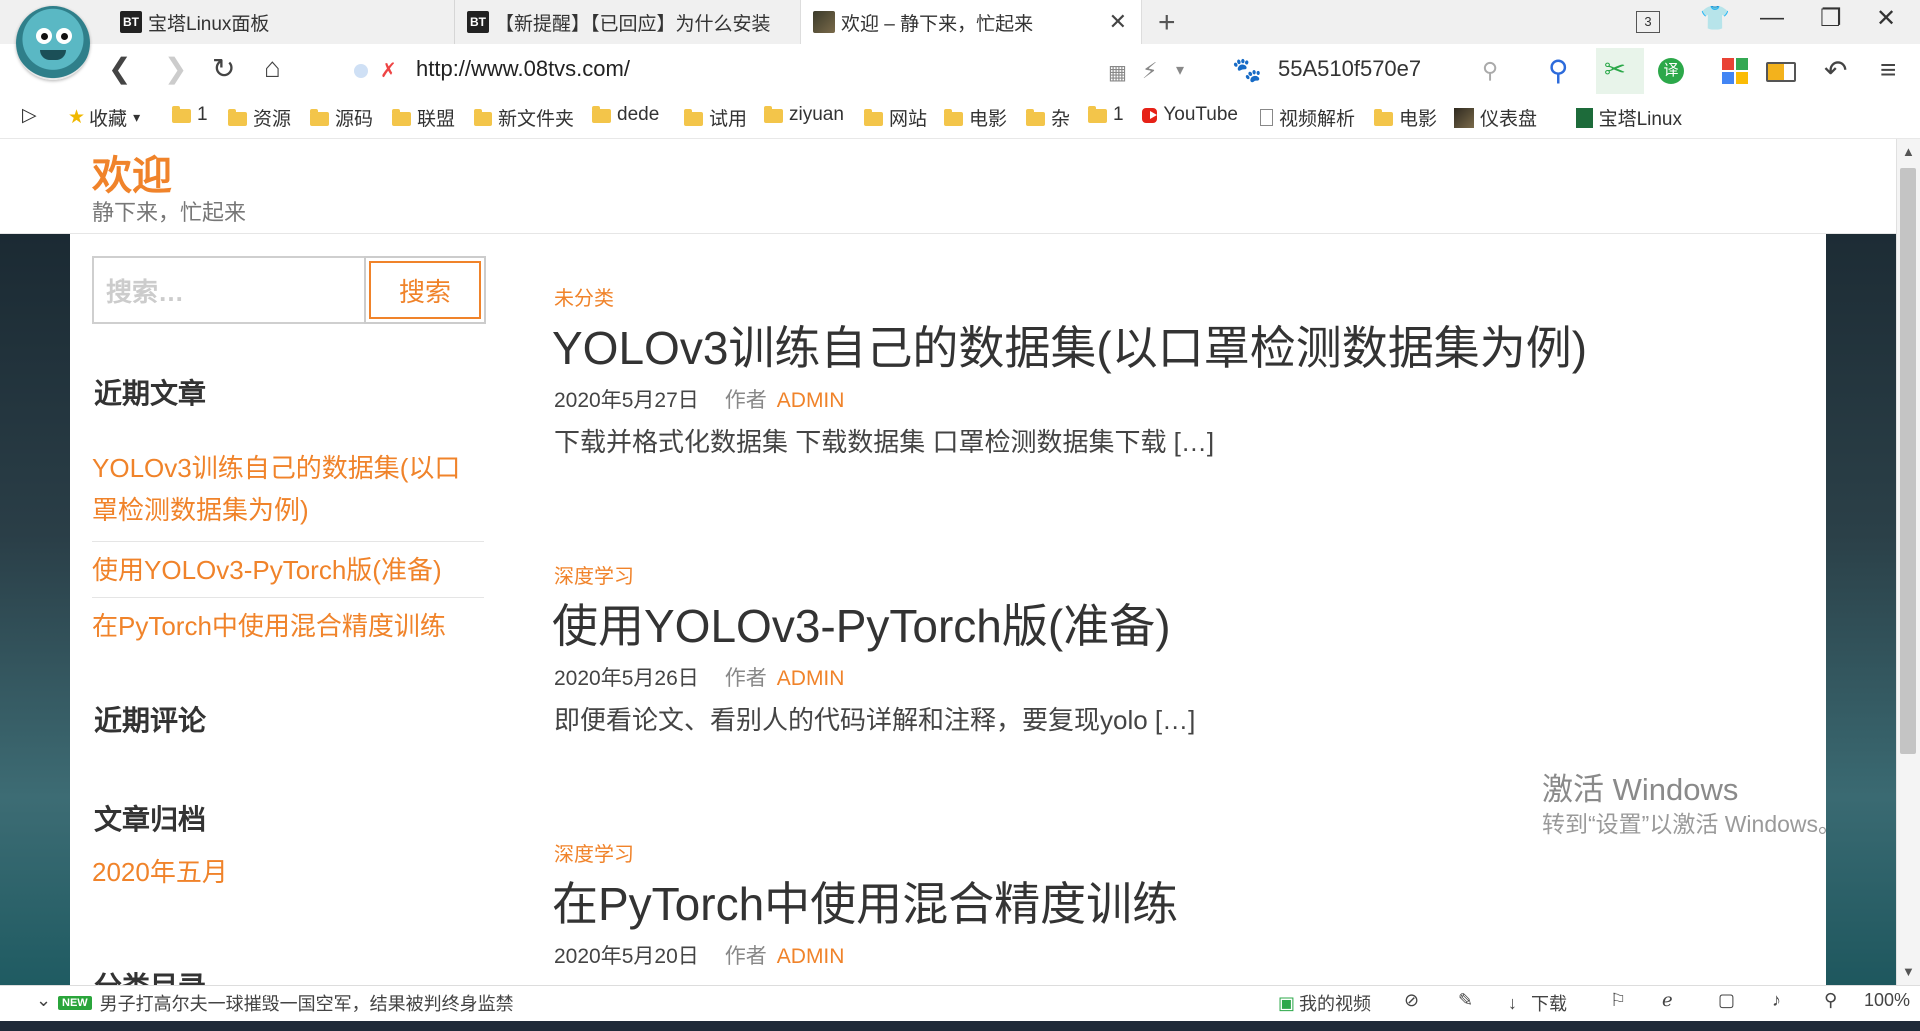  Describe the element at coordinates (1776, 72) in the screenshot. I see `battery-level` at that location.